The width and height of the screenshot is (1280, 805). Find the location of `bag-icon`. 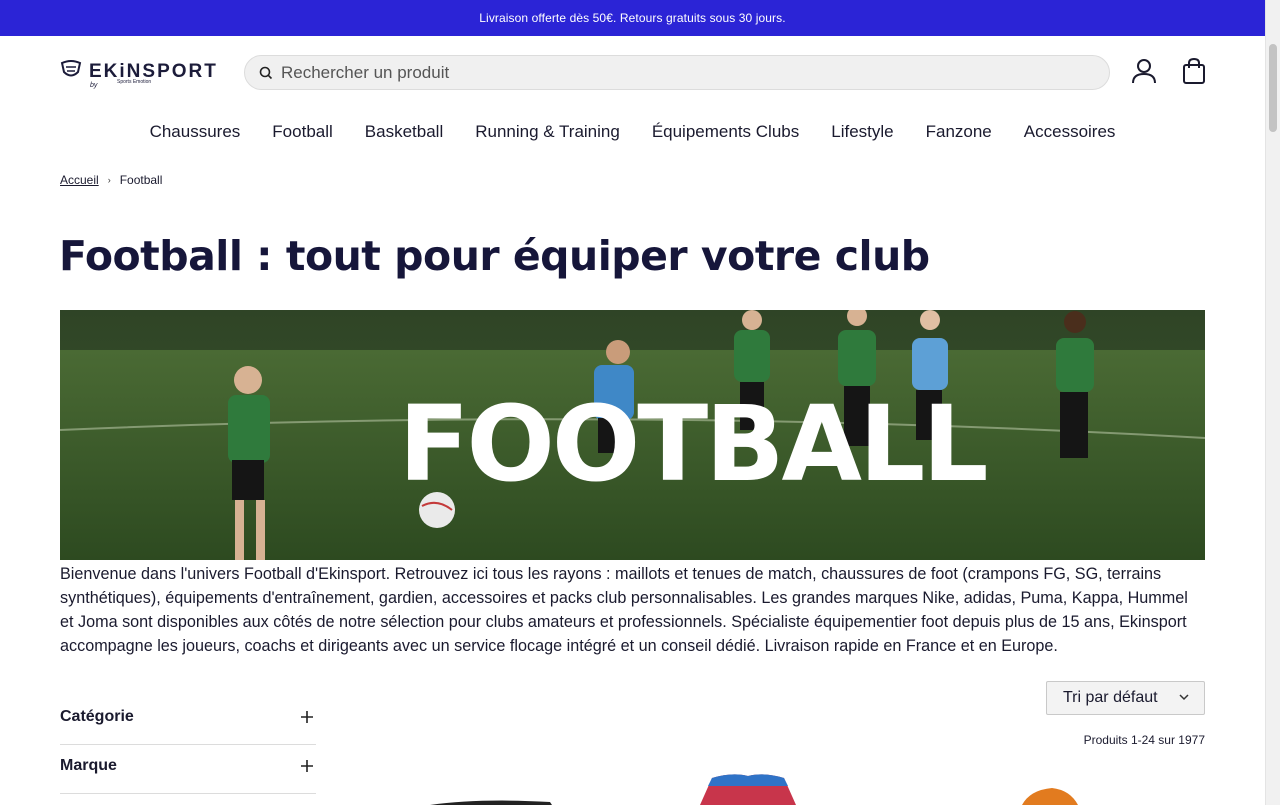

bag-icon is located at coordinates (1194, 70).